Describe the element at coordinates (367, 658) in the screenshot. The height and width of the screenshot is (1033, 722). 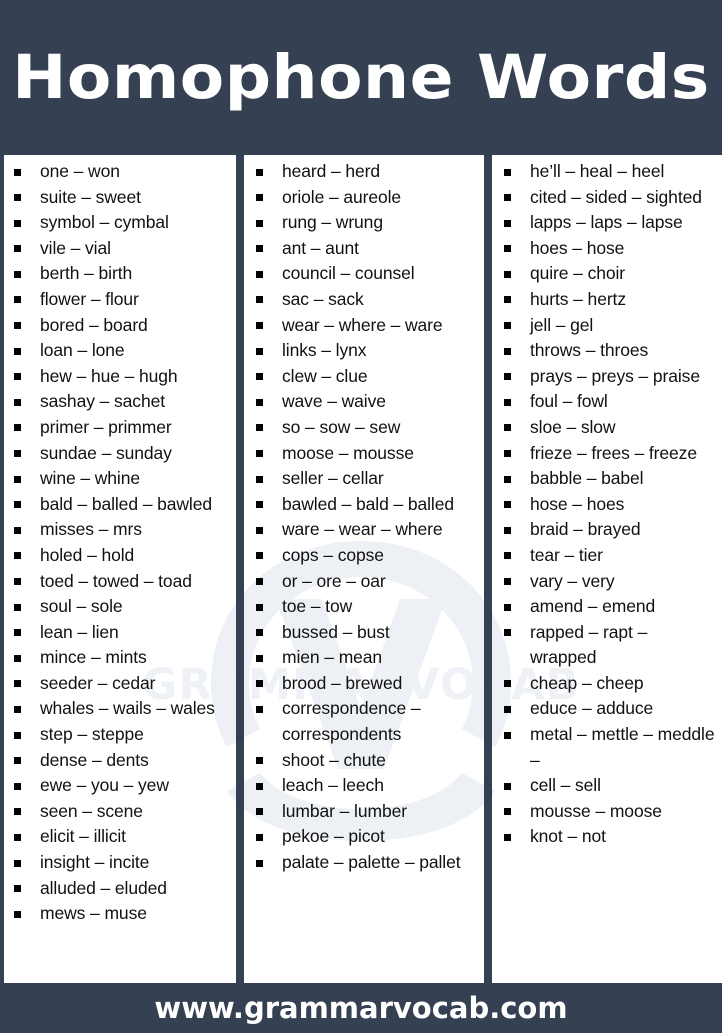
I see `list-item: mien – mean` at that location.